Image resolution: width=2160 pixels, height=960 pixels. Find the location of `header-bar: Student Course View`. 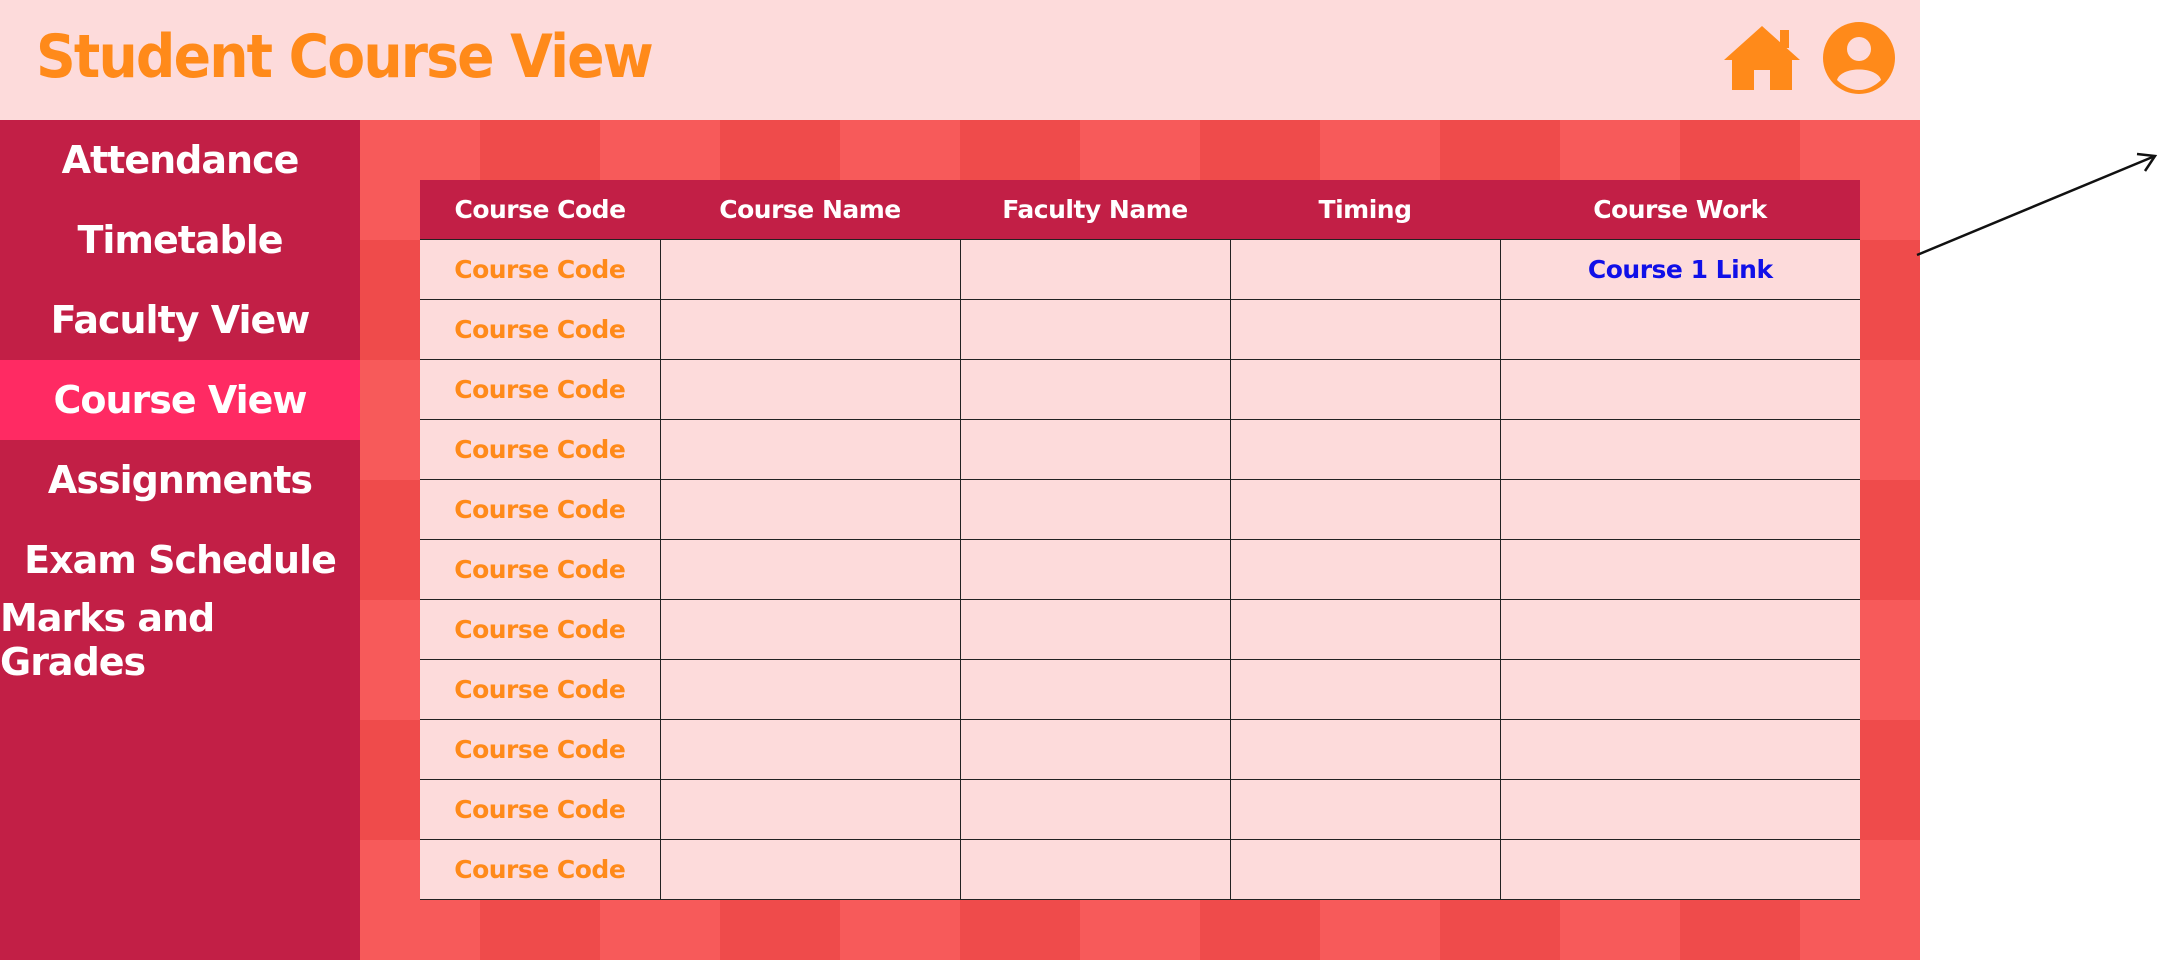

header-bar: Student Course View is located at coordinates (960, 60).